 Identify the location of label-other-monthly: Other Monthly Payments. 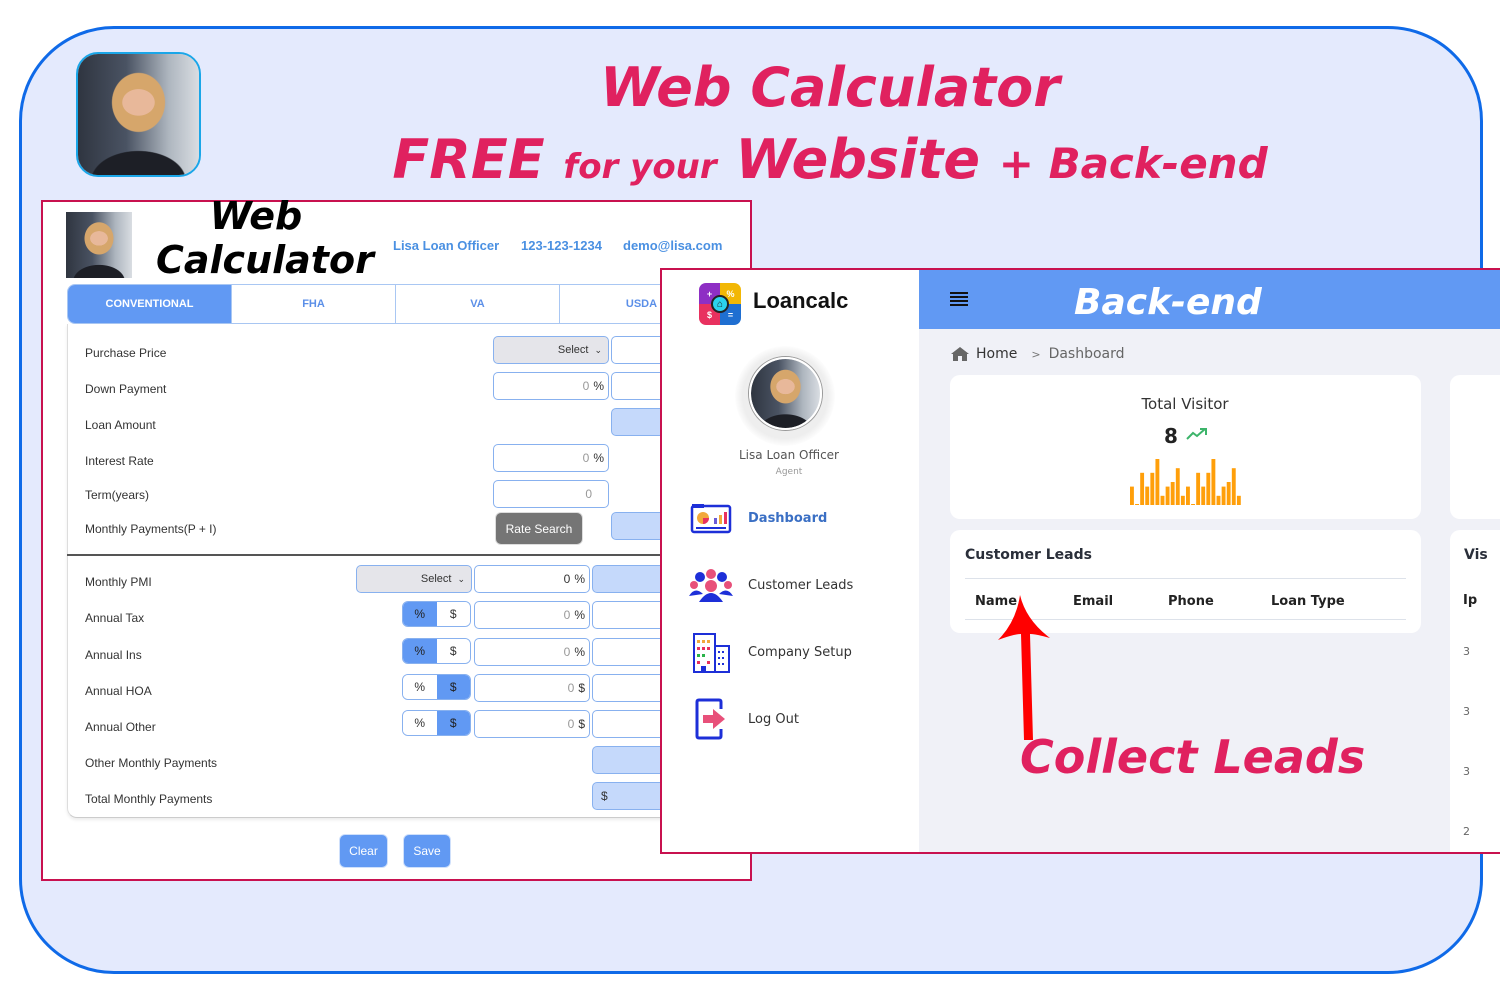
(151, 763).